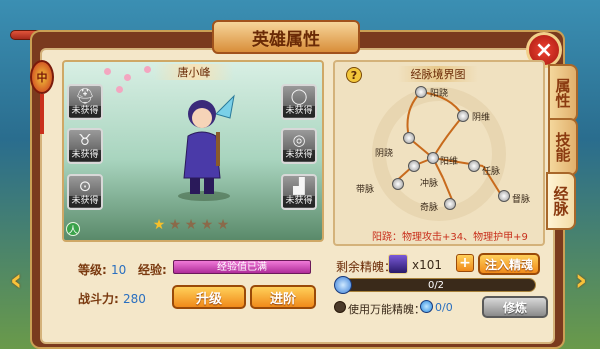 The height and width of the screenshot is (349, 600). I want to click on node-du-icon, so click(504, 196).